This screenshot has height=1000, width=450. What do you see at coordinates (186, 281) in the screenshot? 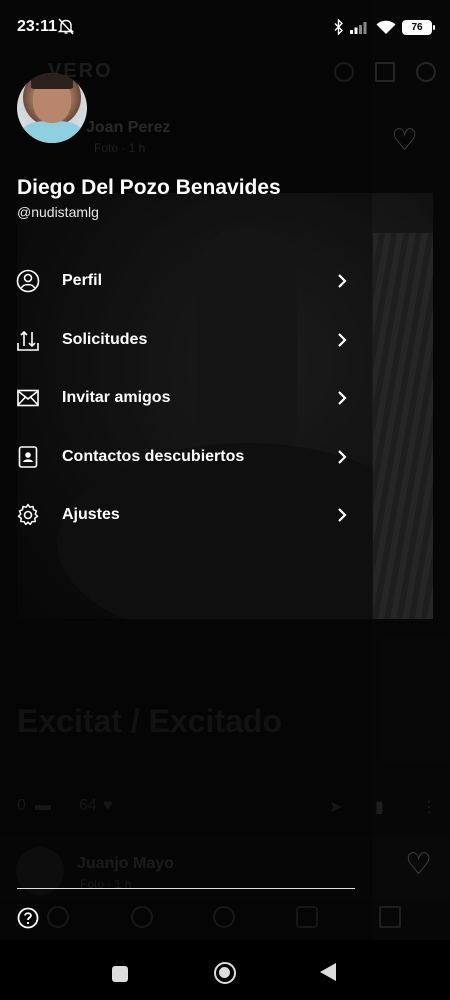
I see `menu-item-profile: Perfil` at bounding box center [186, 281].